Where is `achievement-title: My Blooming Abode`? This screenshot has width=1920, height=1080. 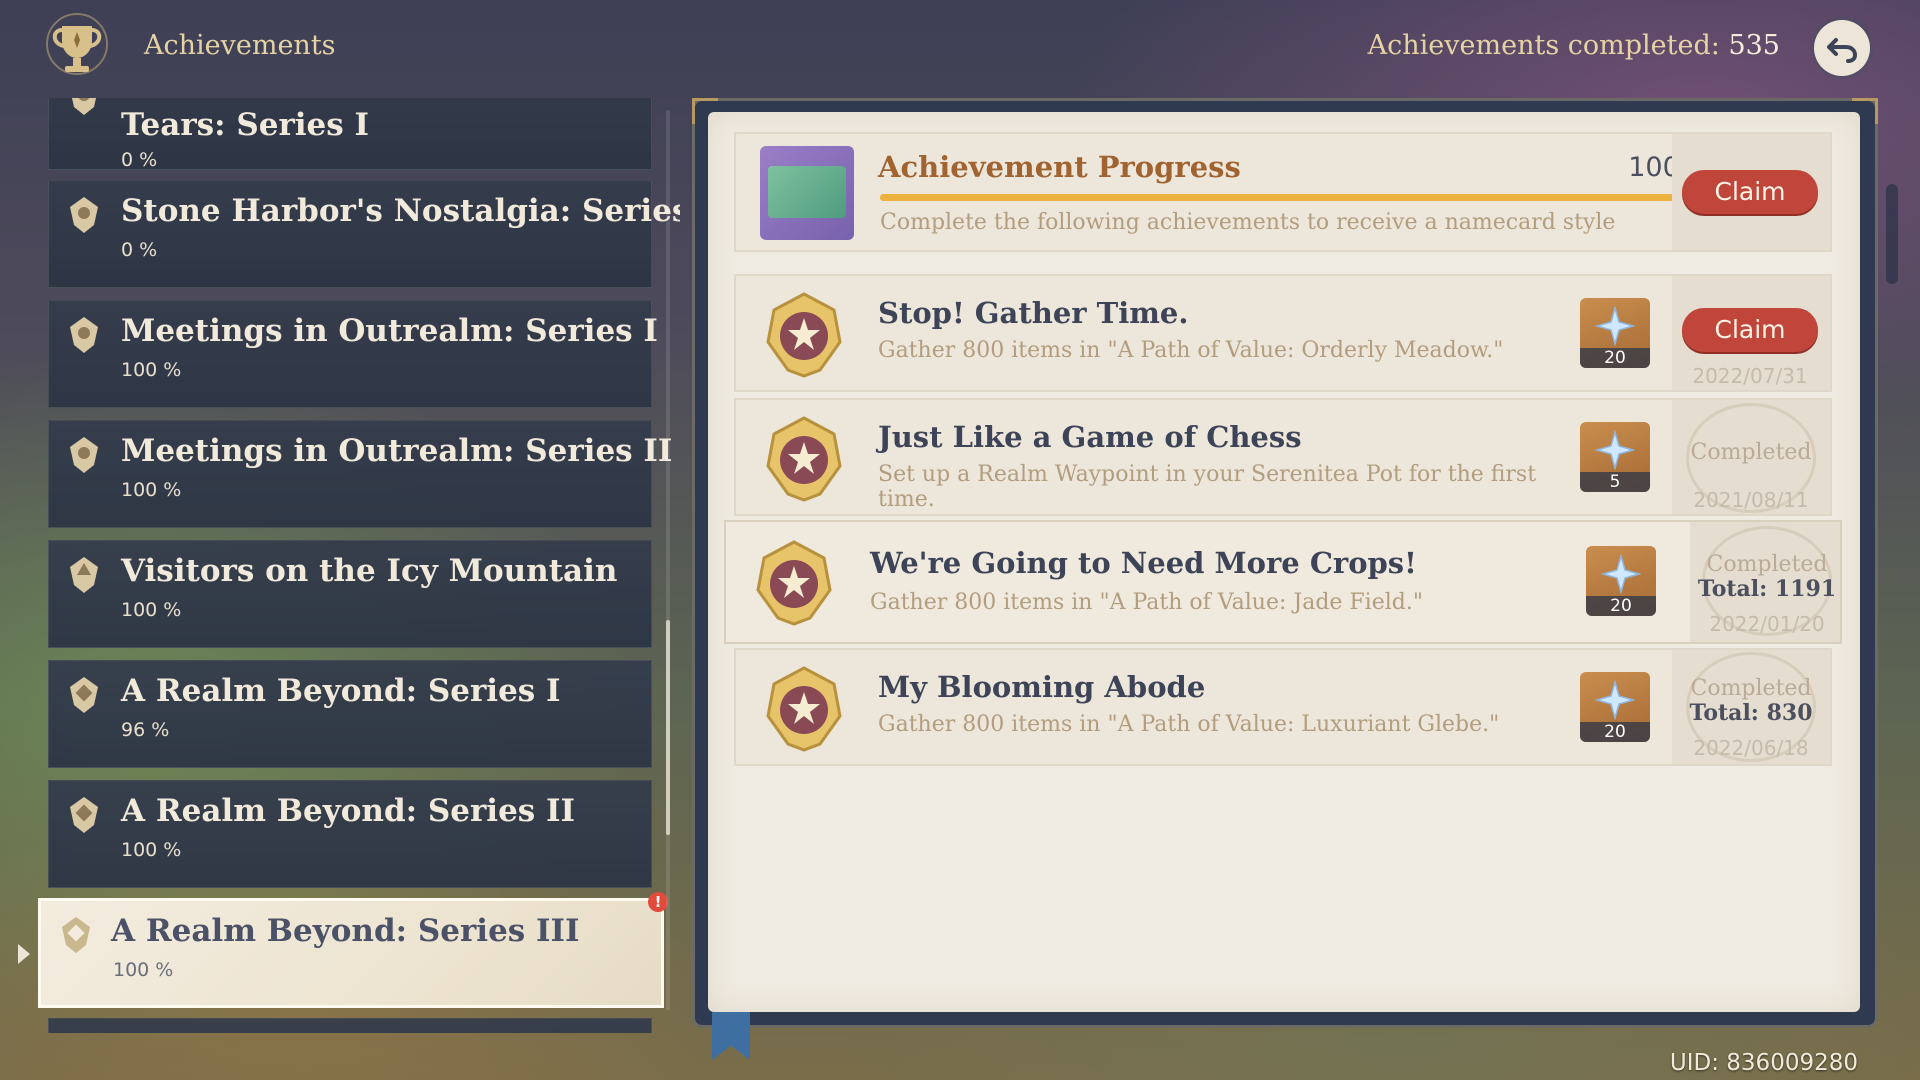
achievement-title: My Blooming Abode is located at coordinates (1042, 687).